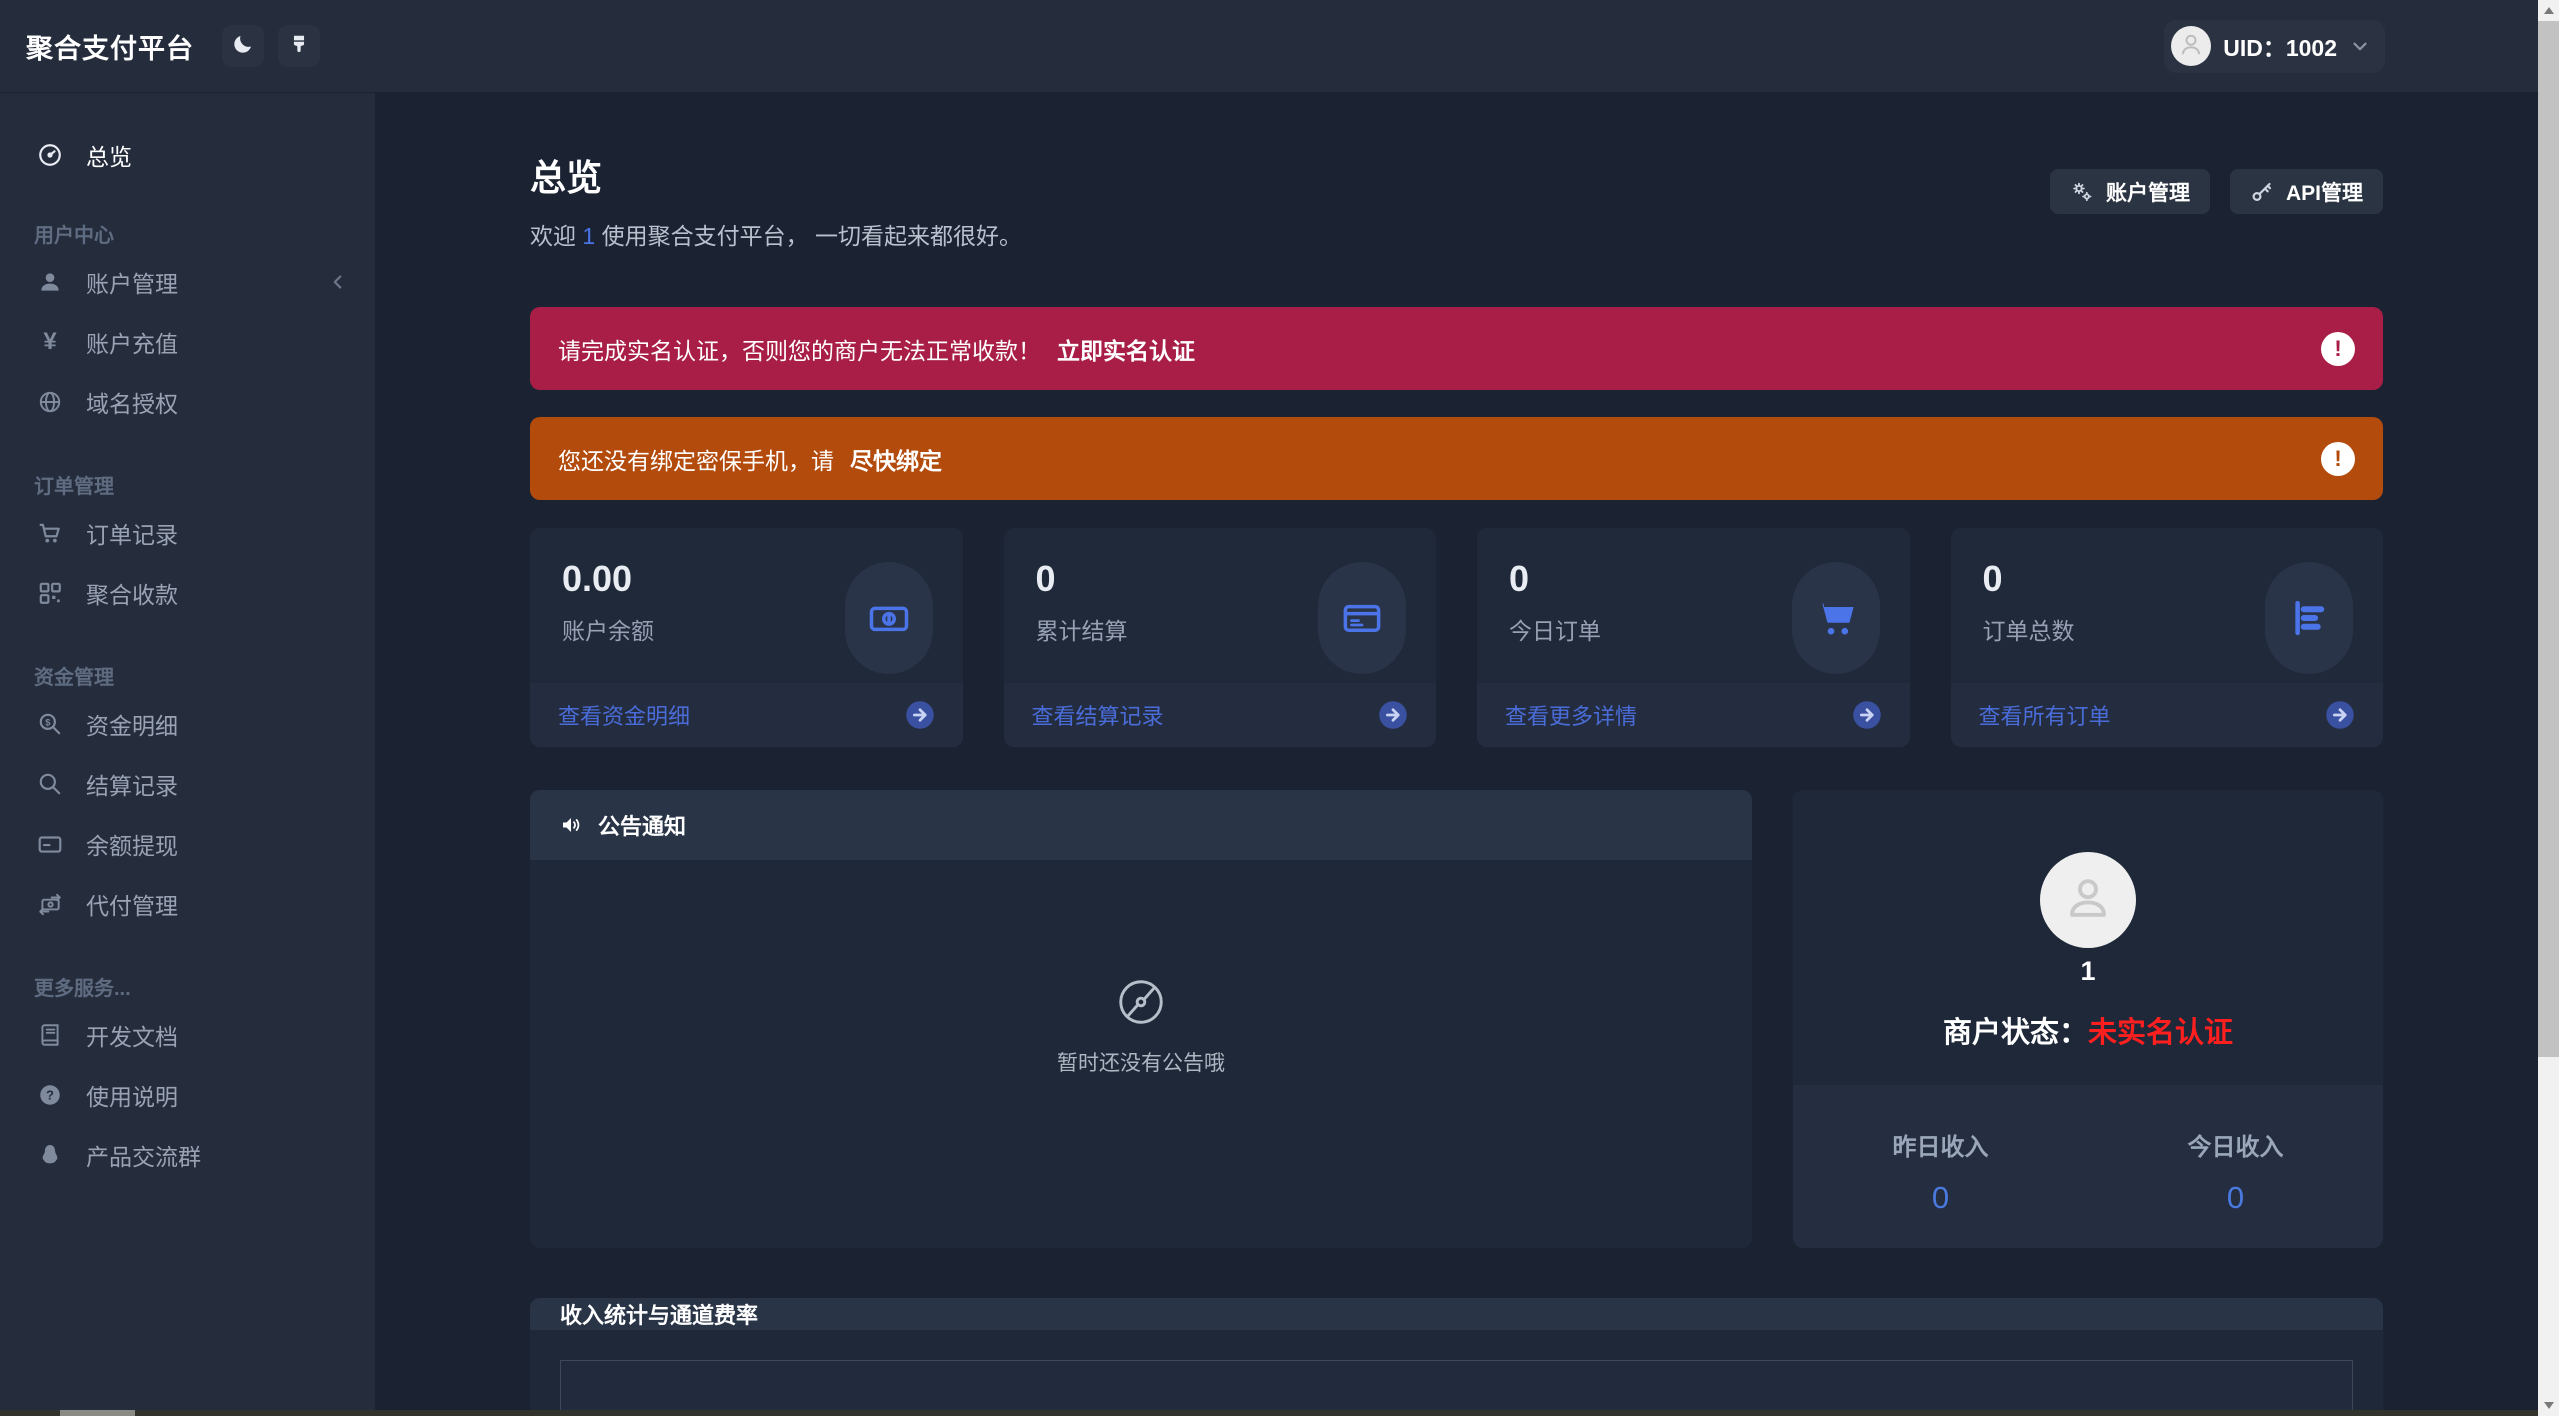 Image resolution: width=2559 pixels, height=1416 pixels. What do you see at coordinates (74, 487) in the screenshot?
I see `sidebar-section-label: 订单管理` at bounding box center [74, 487].